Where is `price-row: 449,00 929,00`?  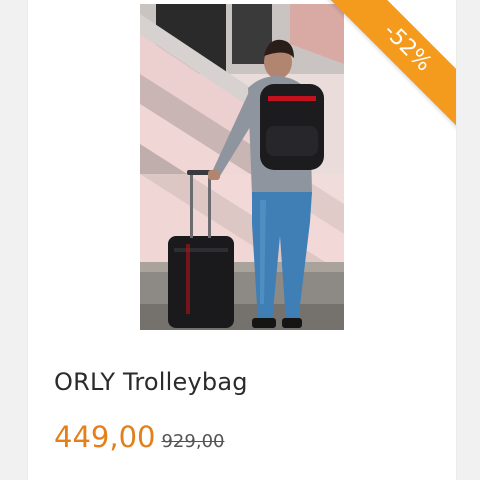 price-row: 449,00 929,00 is located at coordinates (139, 437).